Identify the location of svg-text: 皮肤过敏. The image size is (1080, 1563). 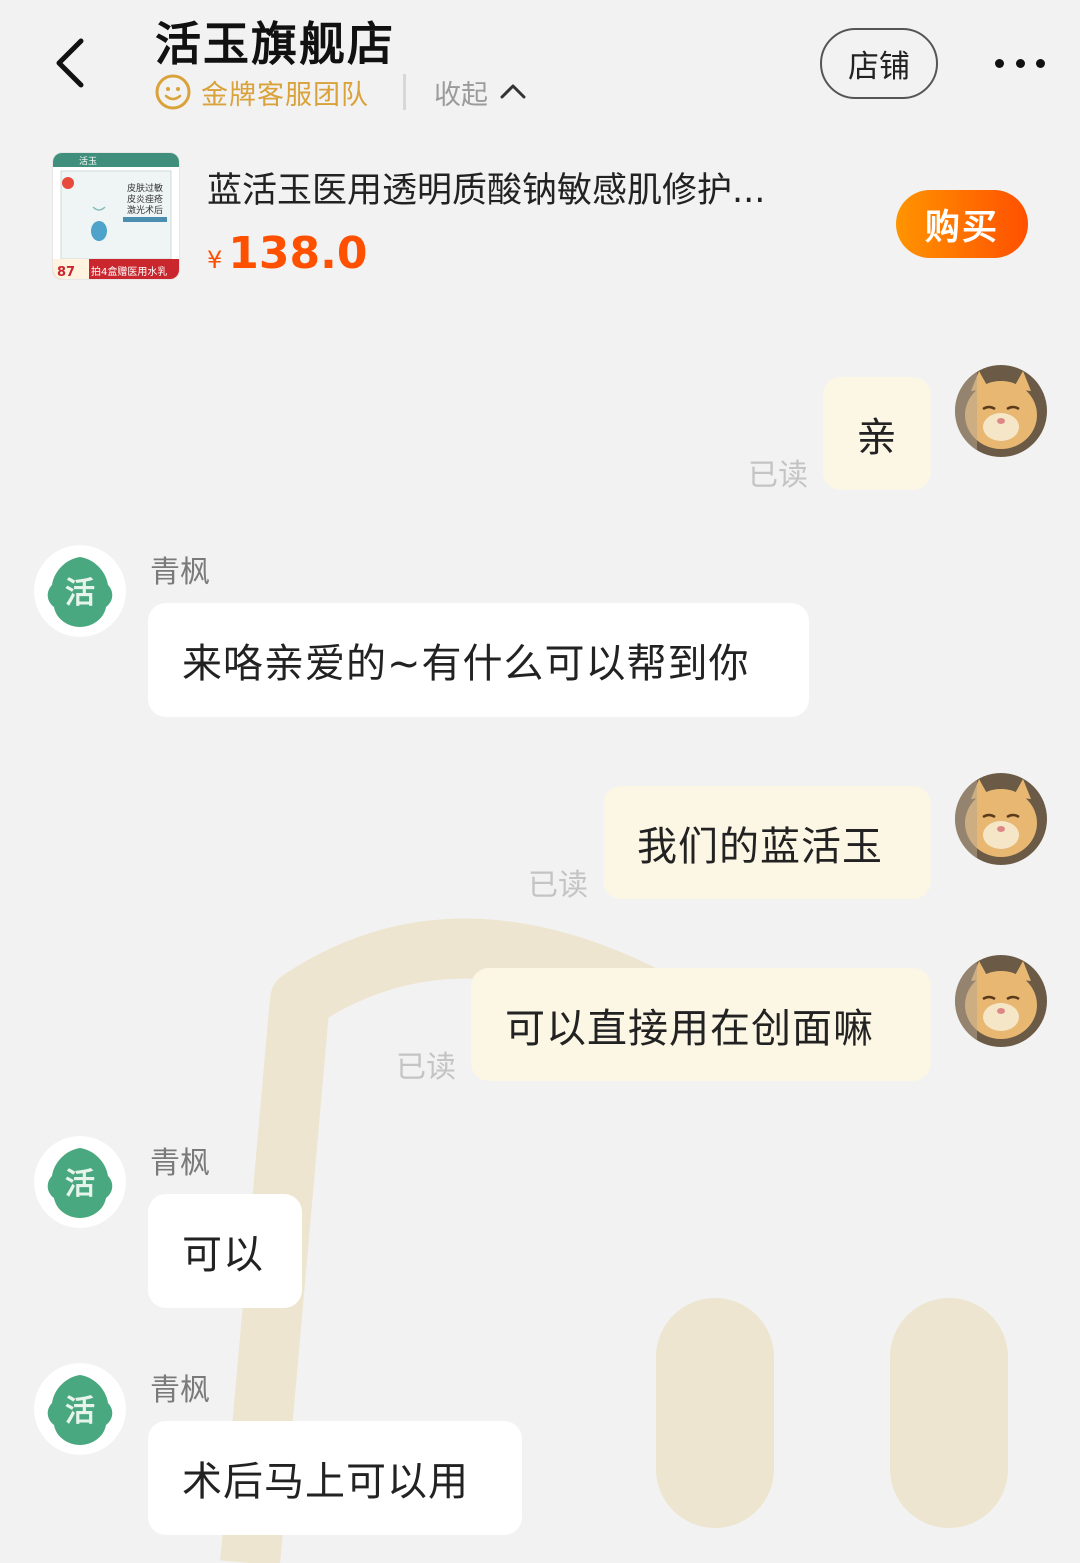
(145, 188).